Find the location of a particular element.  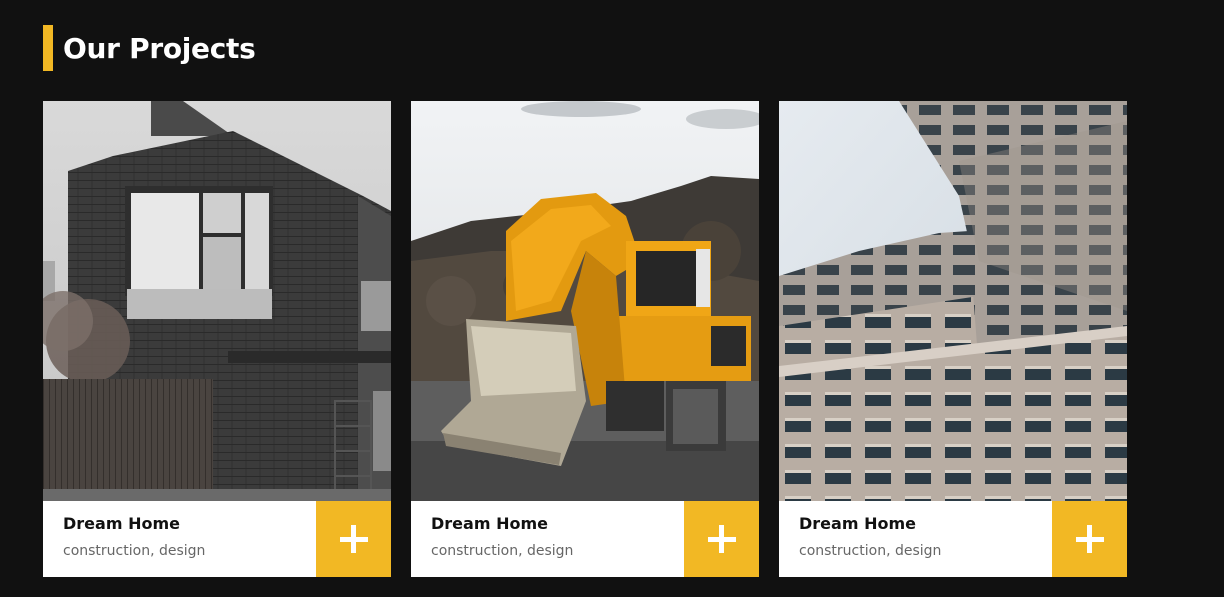

heading-accent-bar is located at coordinates (48, 48).